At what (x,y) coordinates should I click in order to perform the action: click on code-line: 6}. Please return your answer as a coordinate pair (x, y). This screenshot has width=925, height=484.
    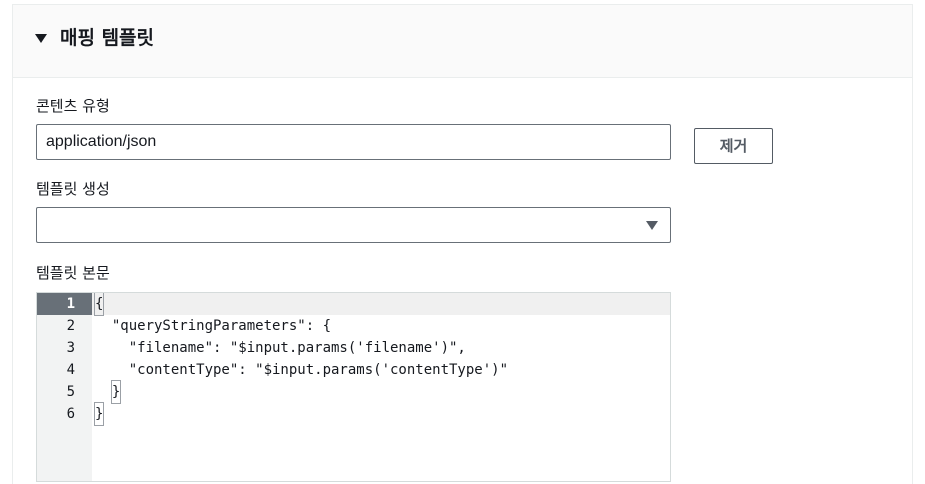
    Looking at the image, I should click on (353, 414).